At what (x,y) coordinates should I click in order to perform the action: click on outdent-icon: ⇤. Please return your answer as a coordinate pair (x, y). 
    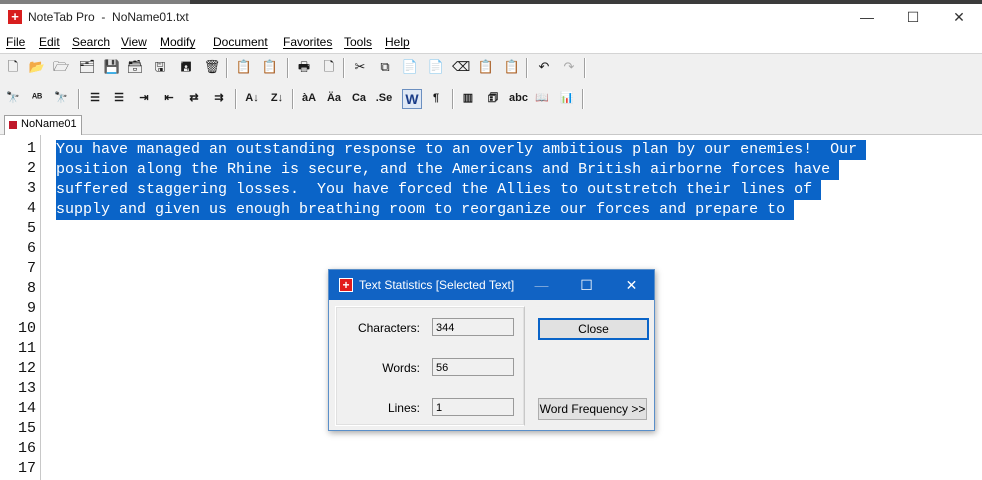
    Looking at the image, I should click on (169, 98).